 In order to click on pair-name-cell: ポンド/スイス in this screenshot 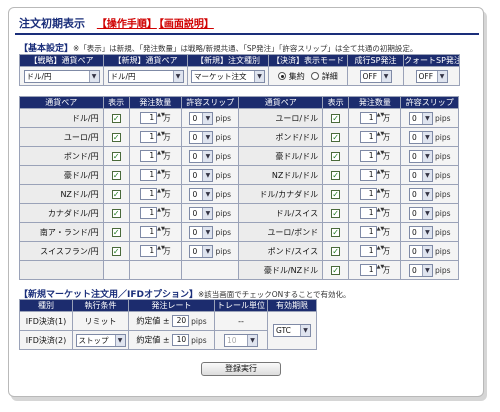, I will do `click(281, 251)`.